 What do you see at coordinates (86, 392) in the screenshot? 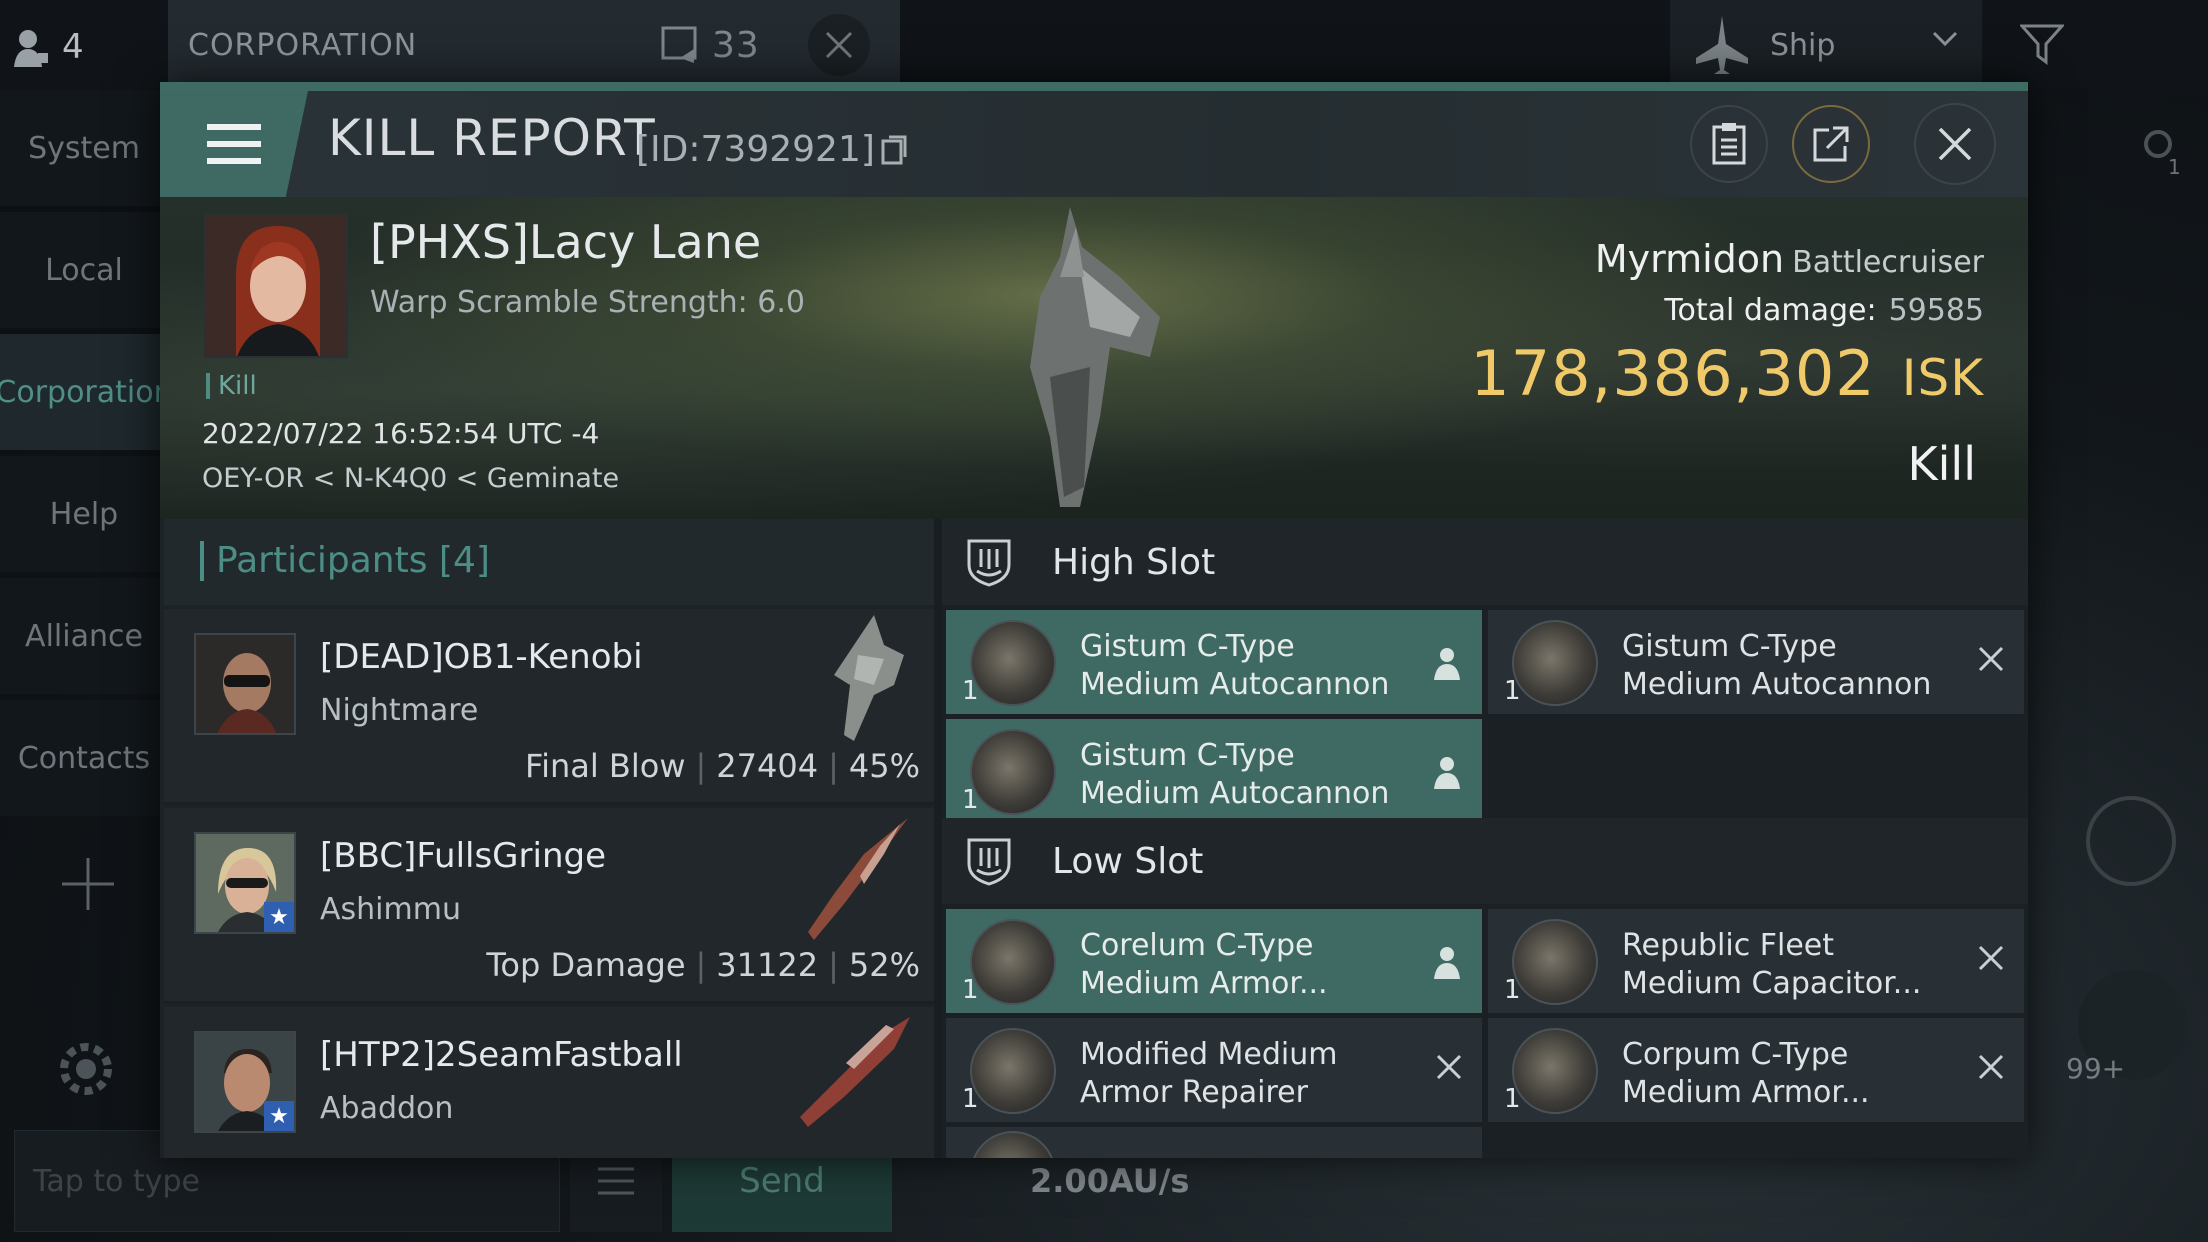
I see `side-item-corporation: Corporation` at bounding box center [86, 392].